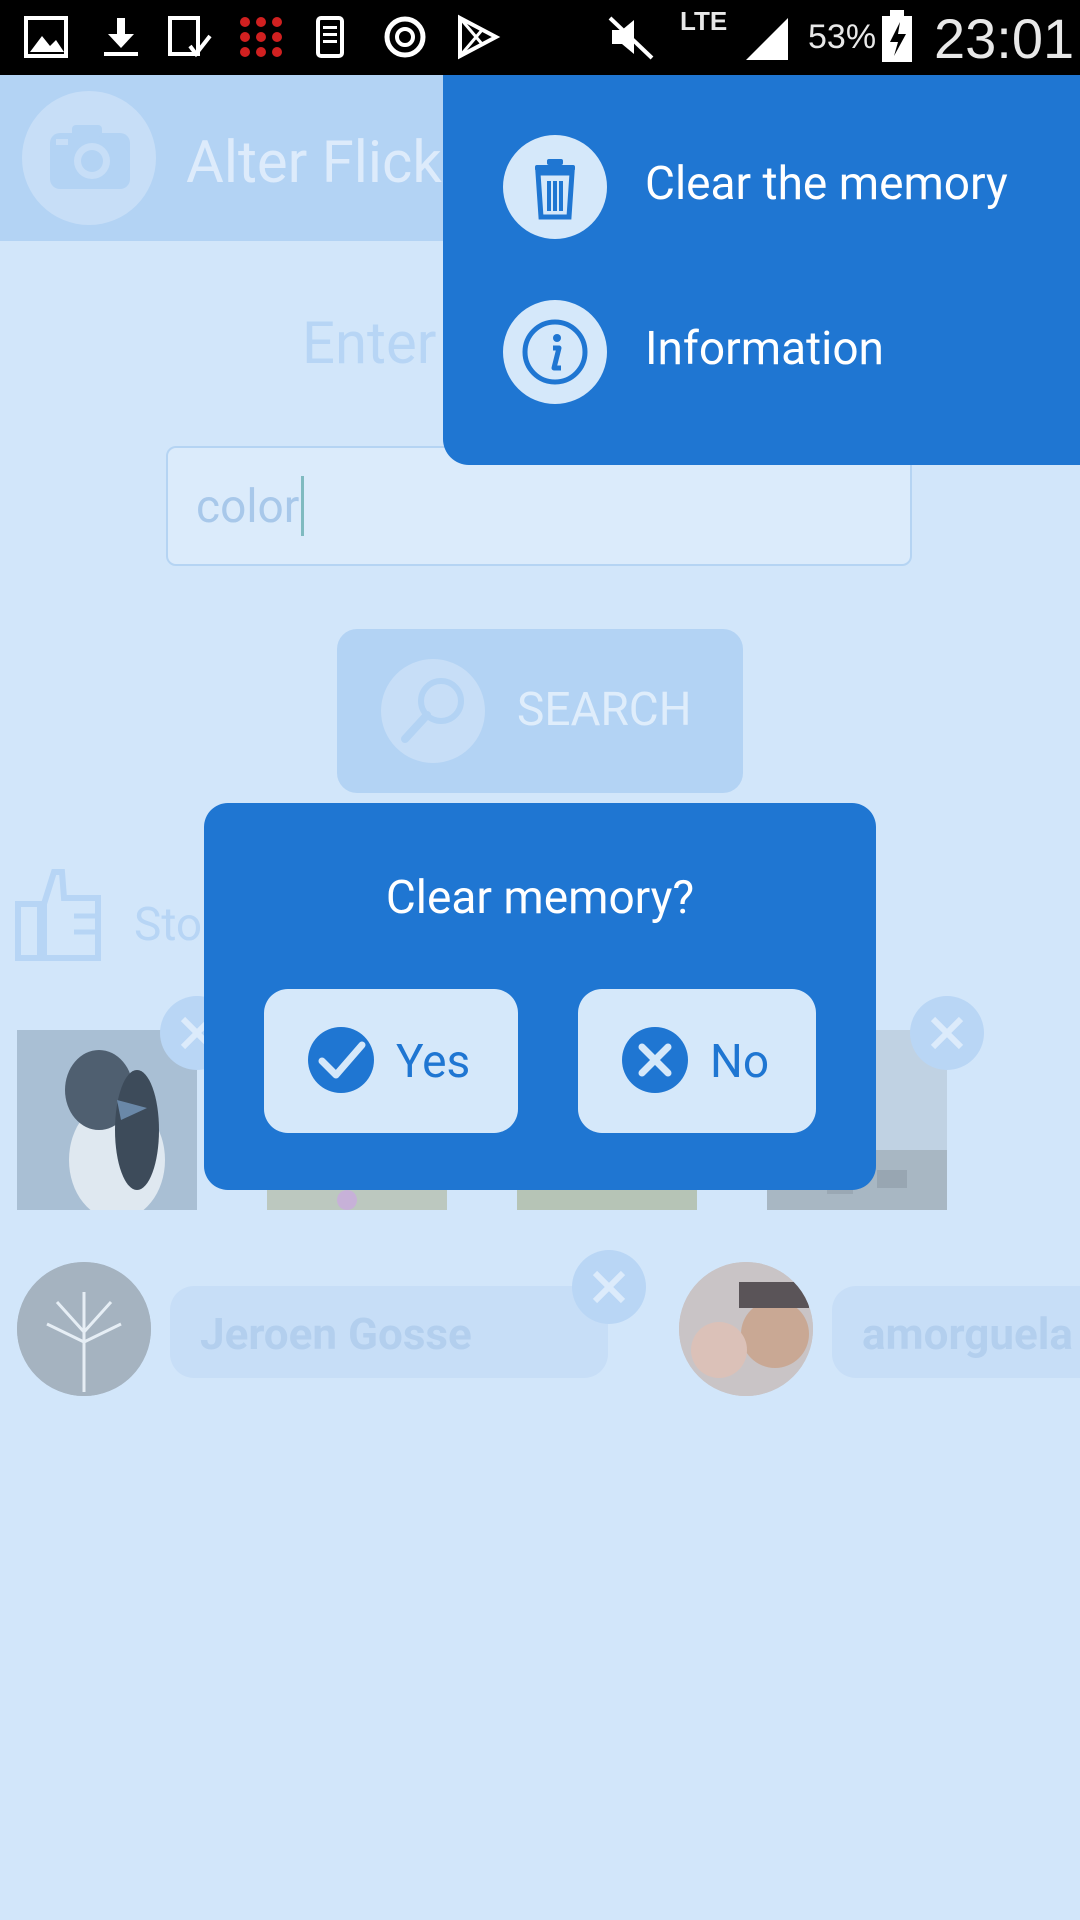  What do you see at coordinates (341, 1060) in the screenshot?
I see `checkmark-icon` at bounding box center [341, 1060].